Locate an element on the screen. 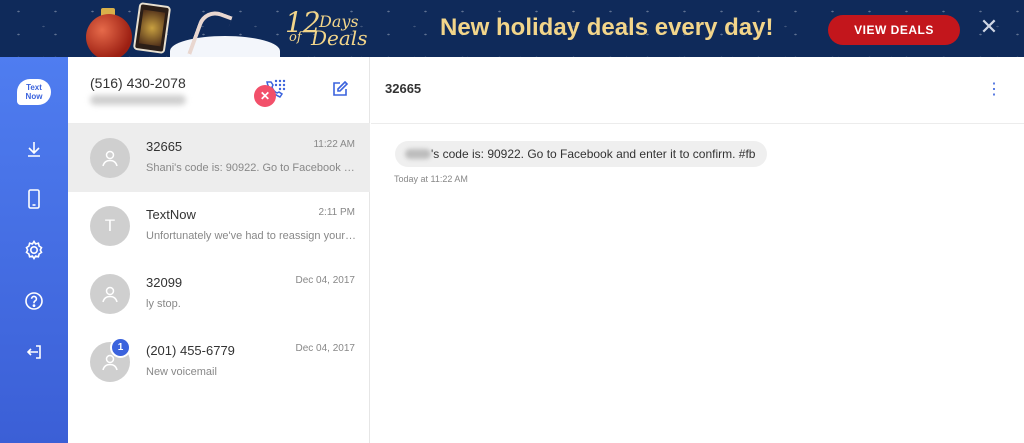  thread-header: 32665 ⋮ is located at coordinates (697, 90).